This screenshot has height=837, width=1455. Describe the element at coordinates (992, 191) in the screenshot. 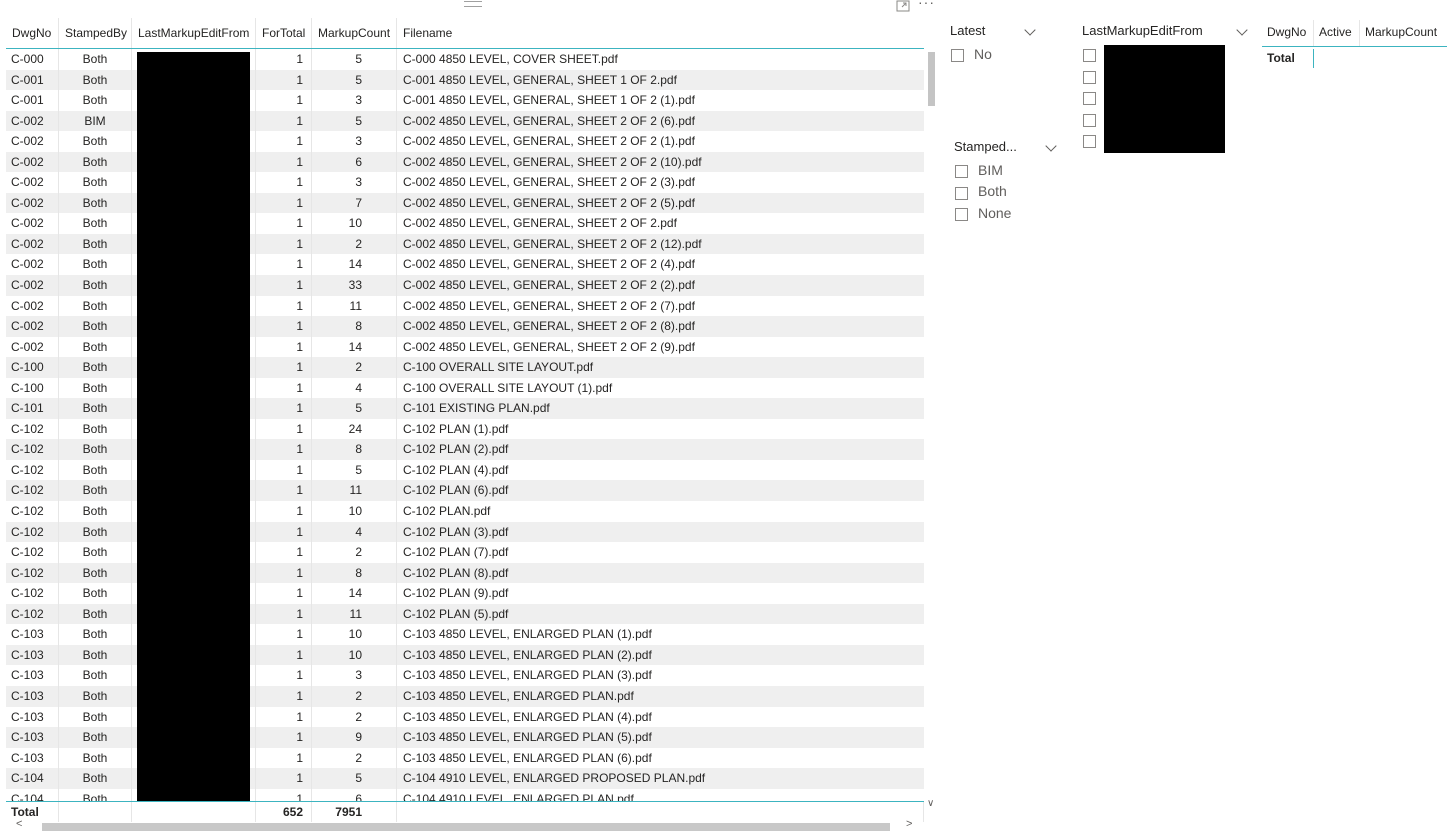

I see `slicer-stamped-option-both: Both` at that location.